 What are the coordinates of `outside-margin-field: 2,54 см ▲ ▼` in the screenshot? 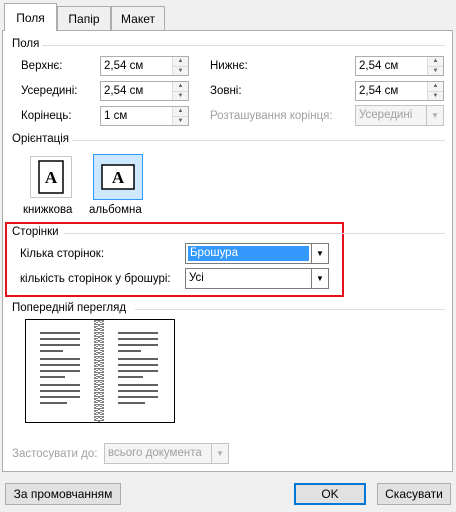 It's located at (399, 91).